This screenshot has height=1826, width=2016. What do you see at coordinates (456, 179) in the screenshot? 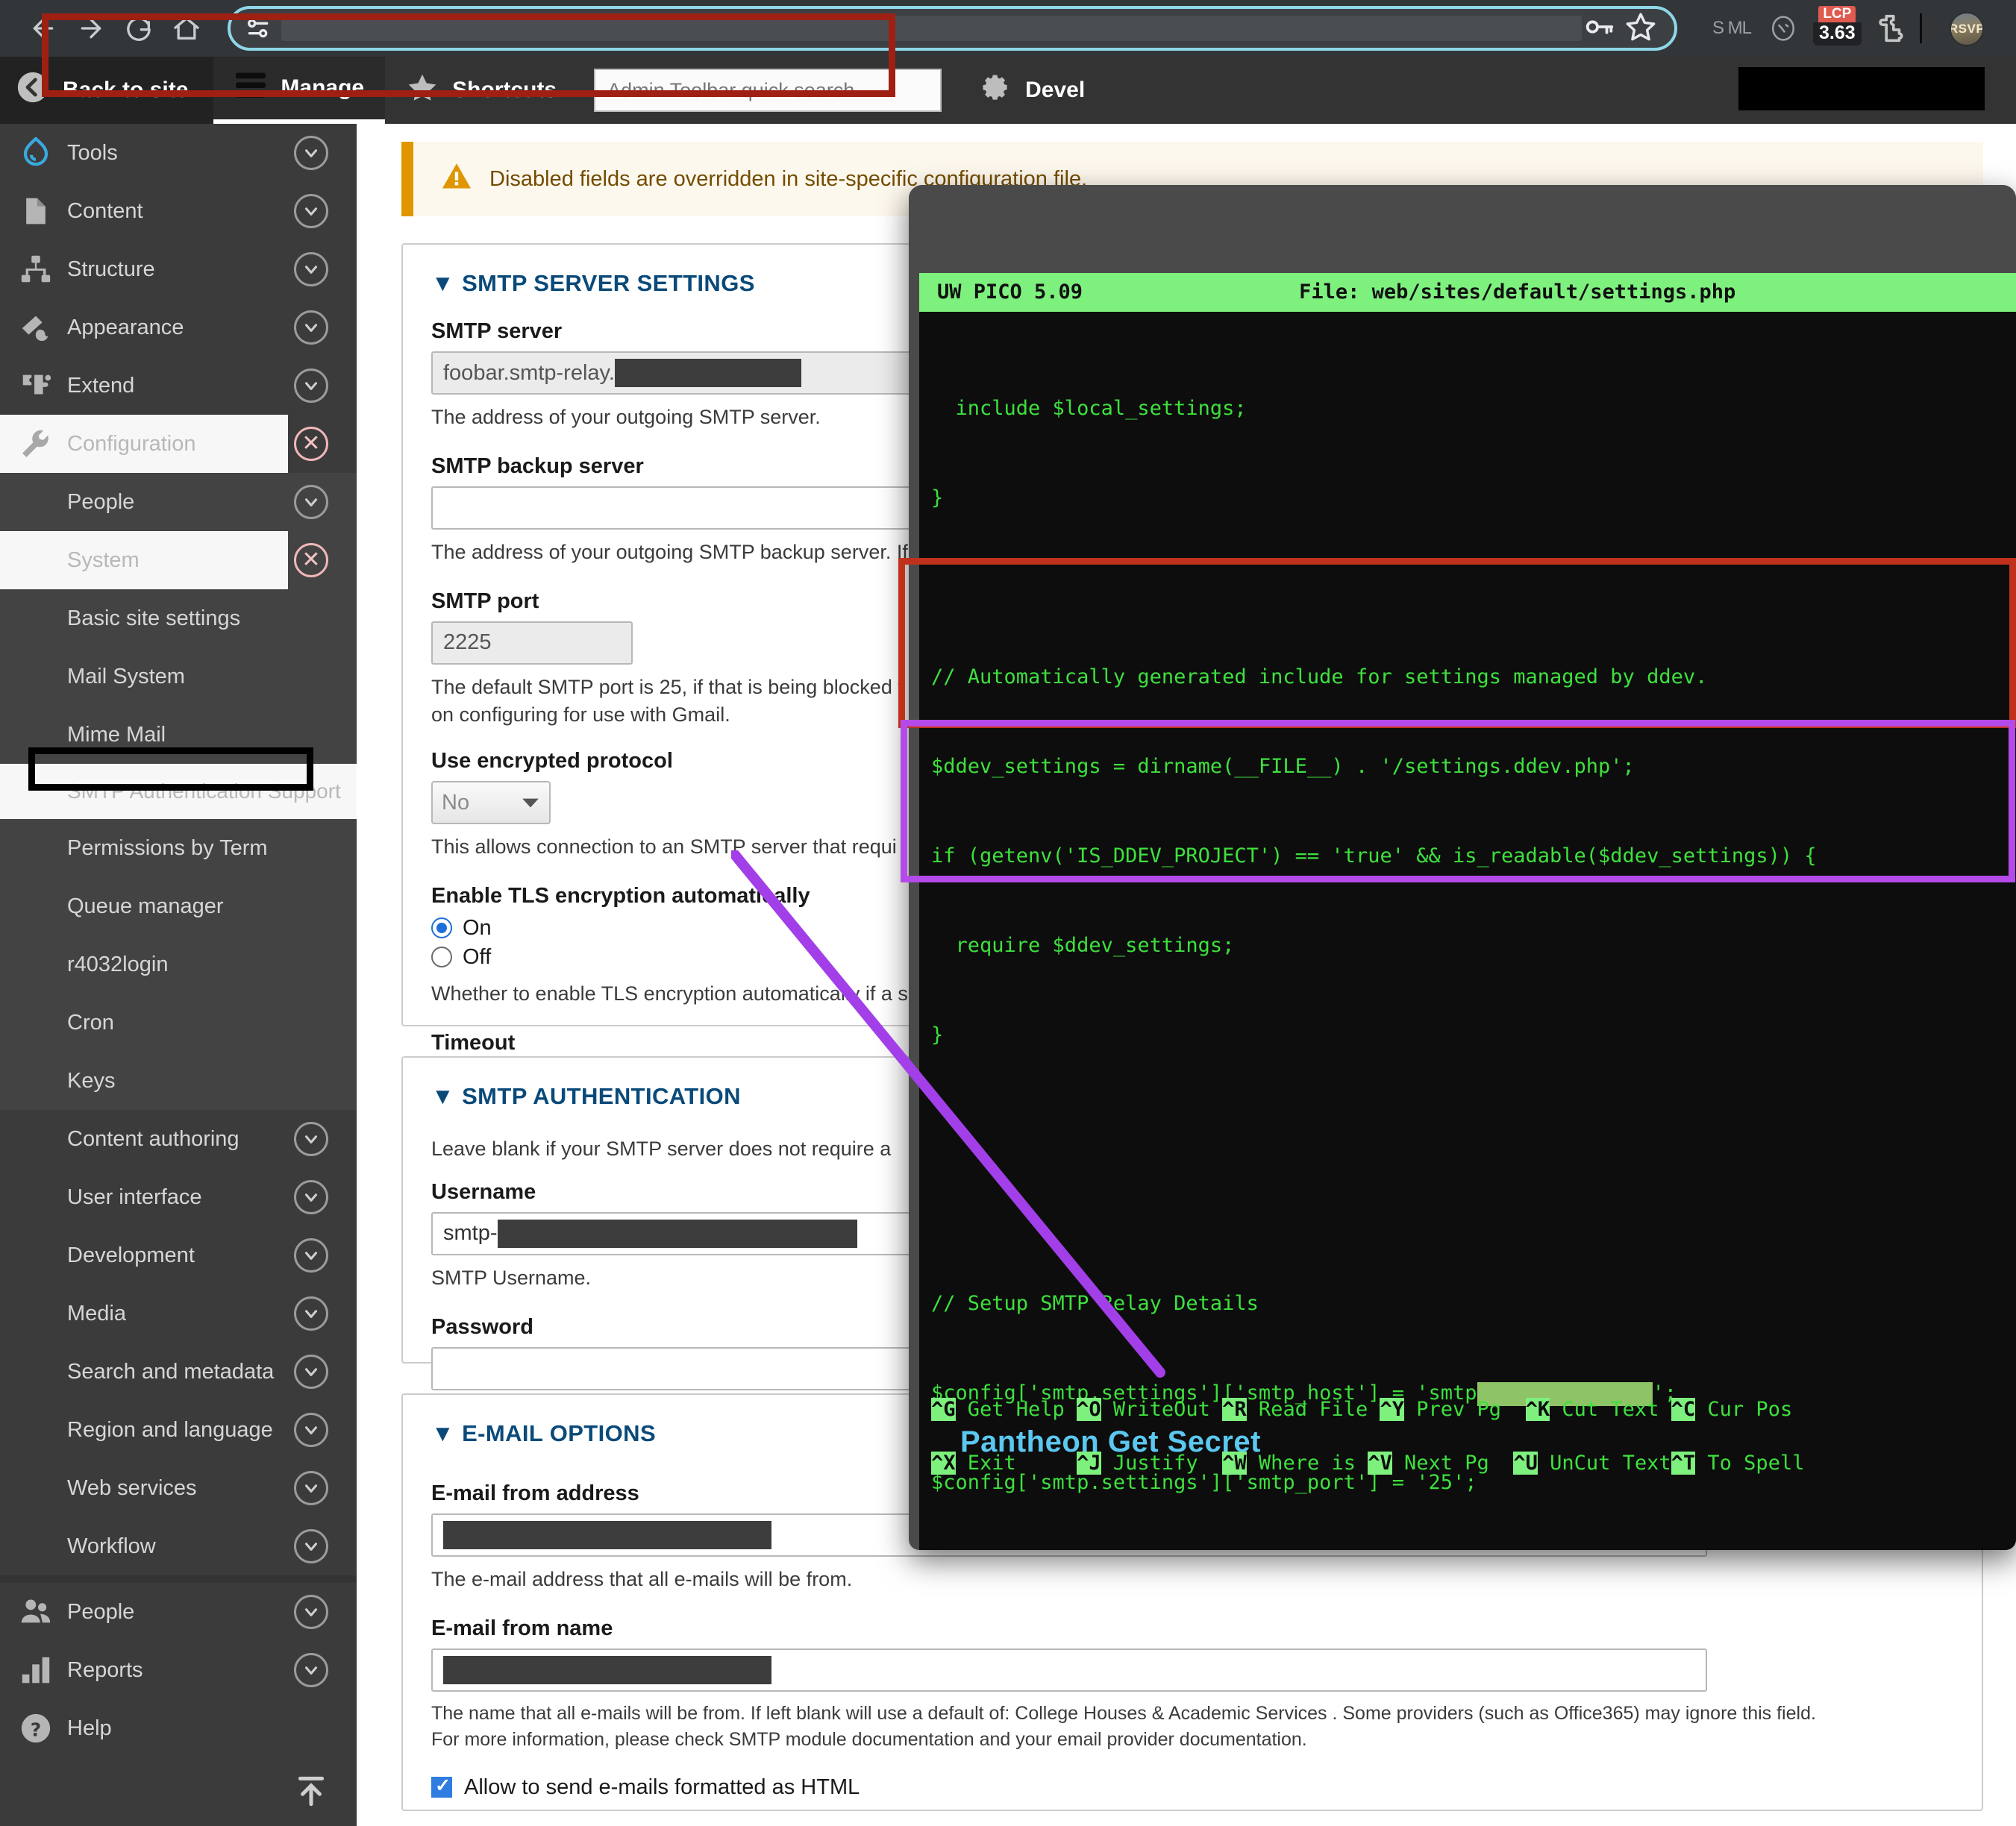
I see `warning-triangle-icon` at bounding box center [456, 179].